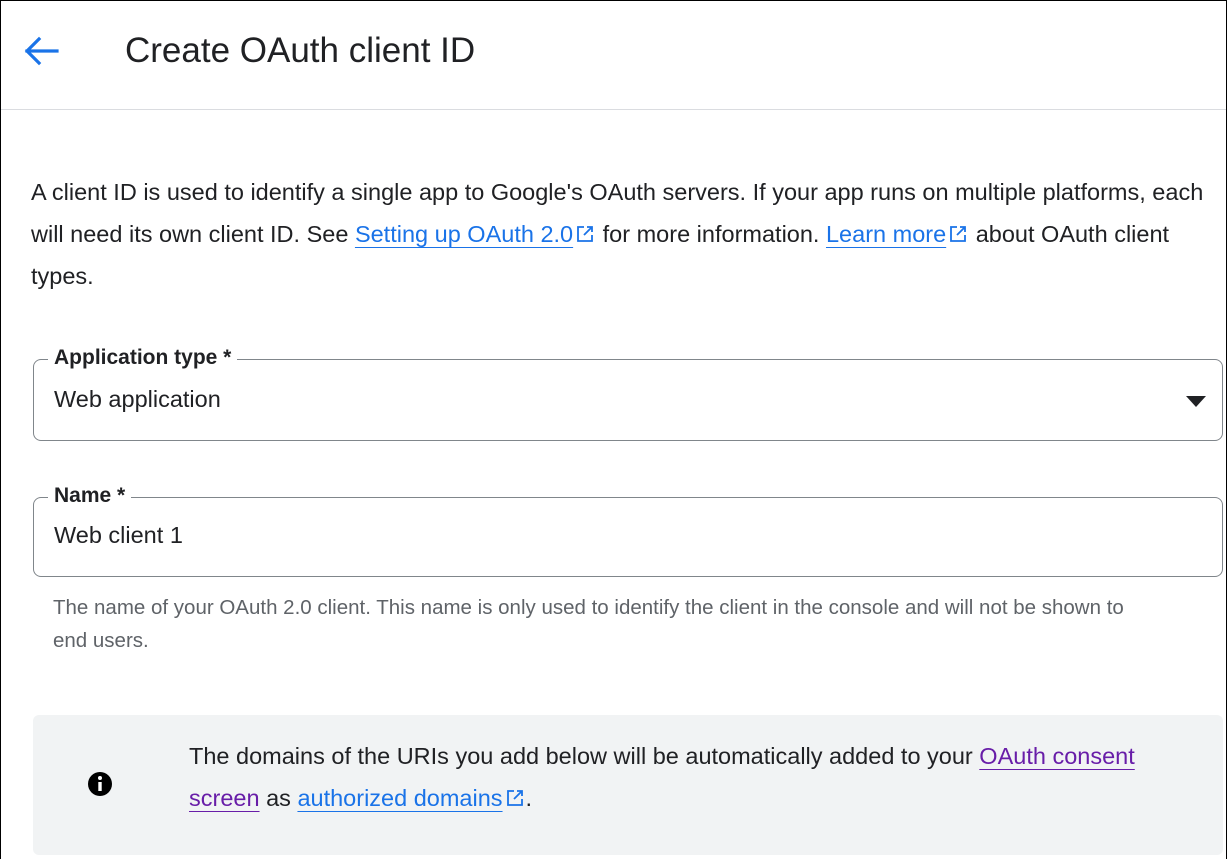 This screenshot has width=1229, height=859. I want to click on callout-text-2: as, so click(278, 798).